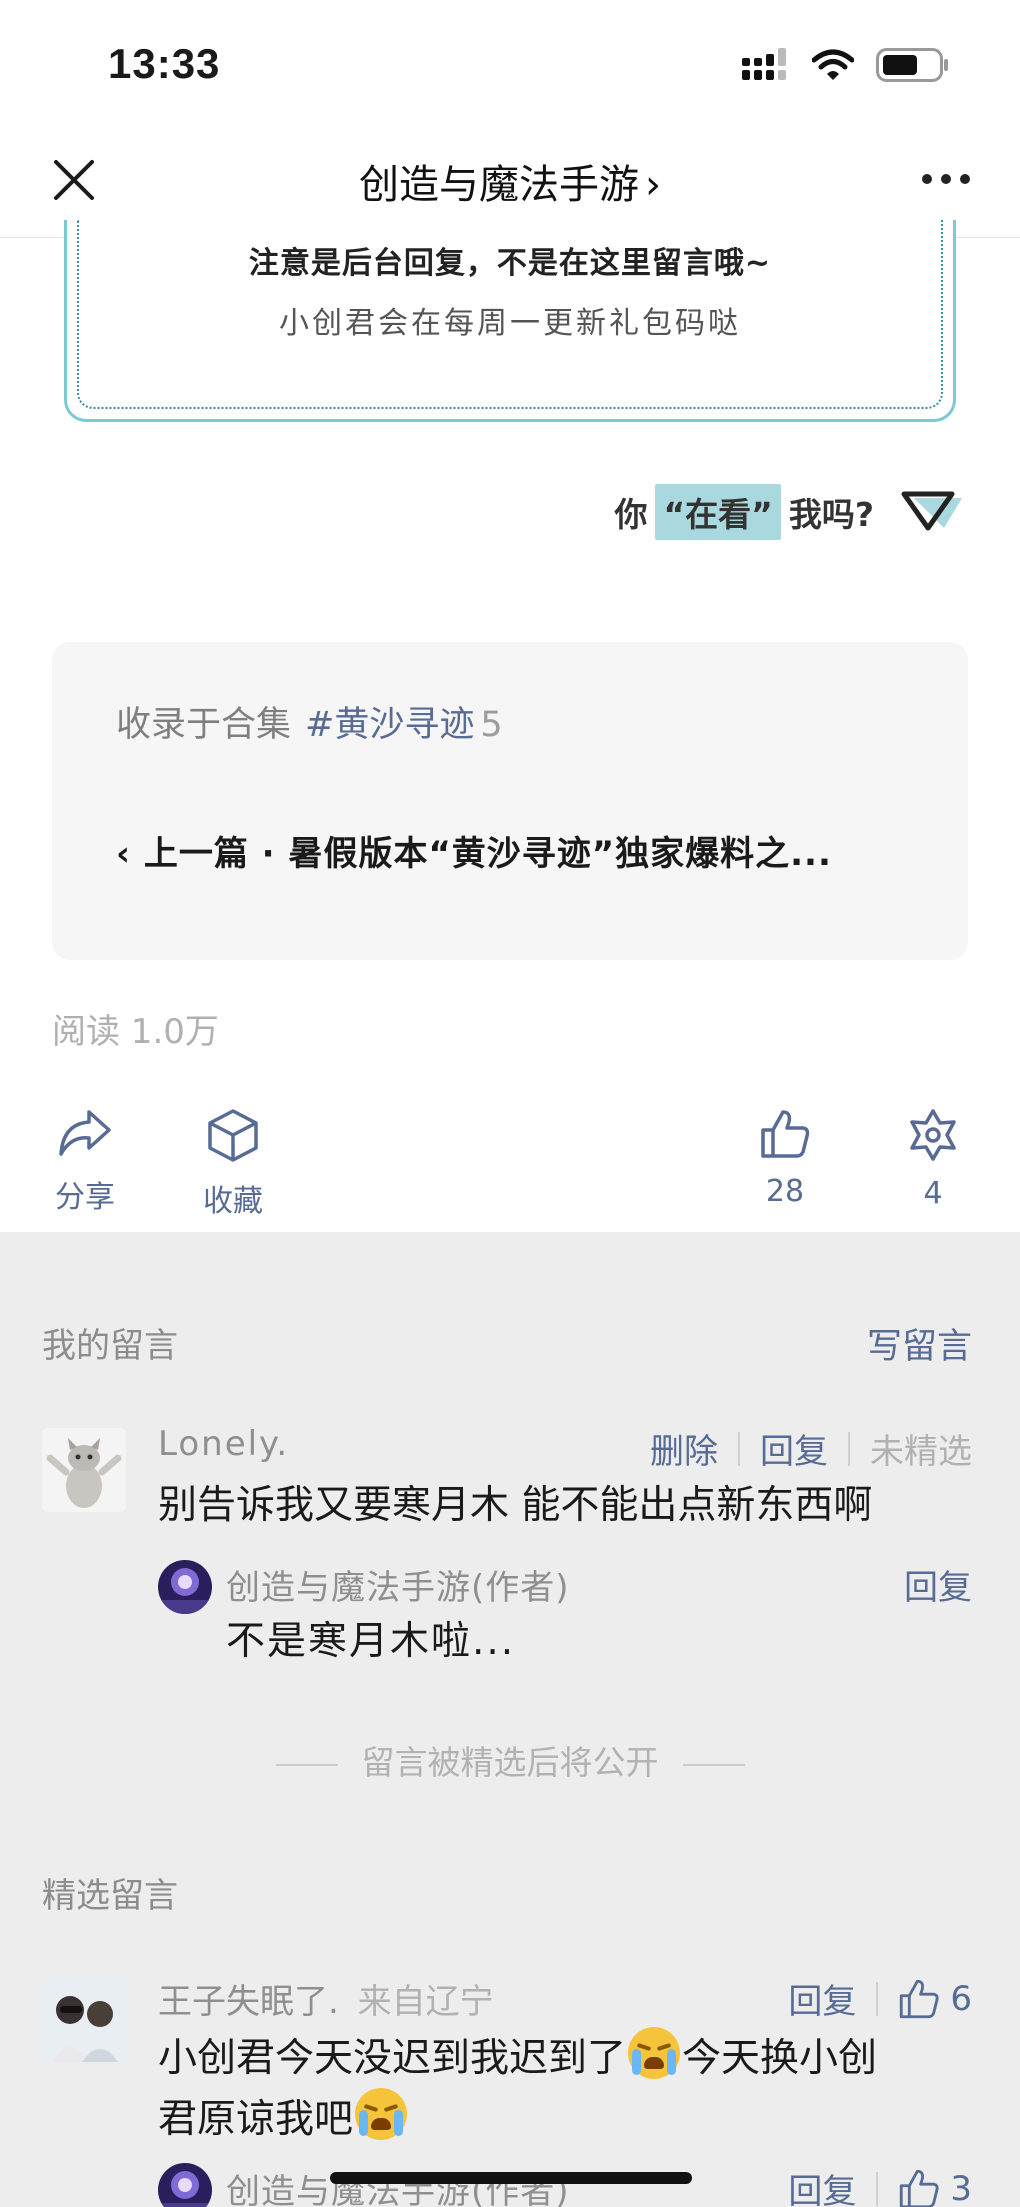  I want to click on featured-note: 留言被精选后将公开, so click(510, 1760).